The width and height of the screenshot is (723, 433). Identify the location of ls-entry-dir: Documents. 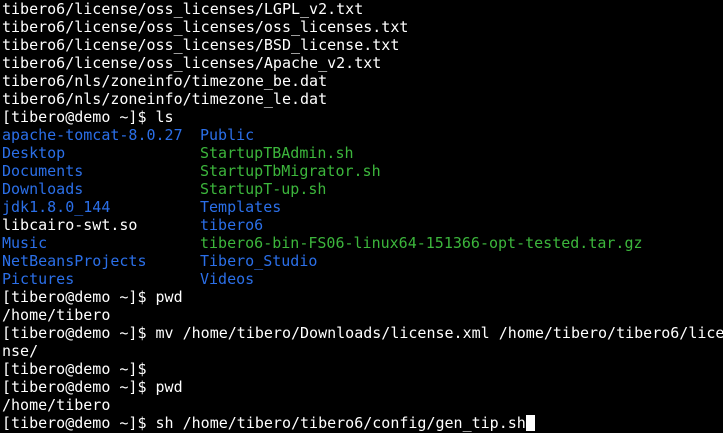
(43, 171).